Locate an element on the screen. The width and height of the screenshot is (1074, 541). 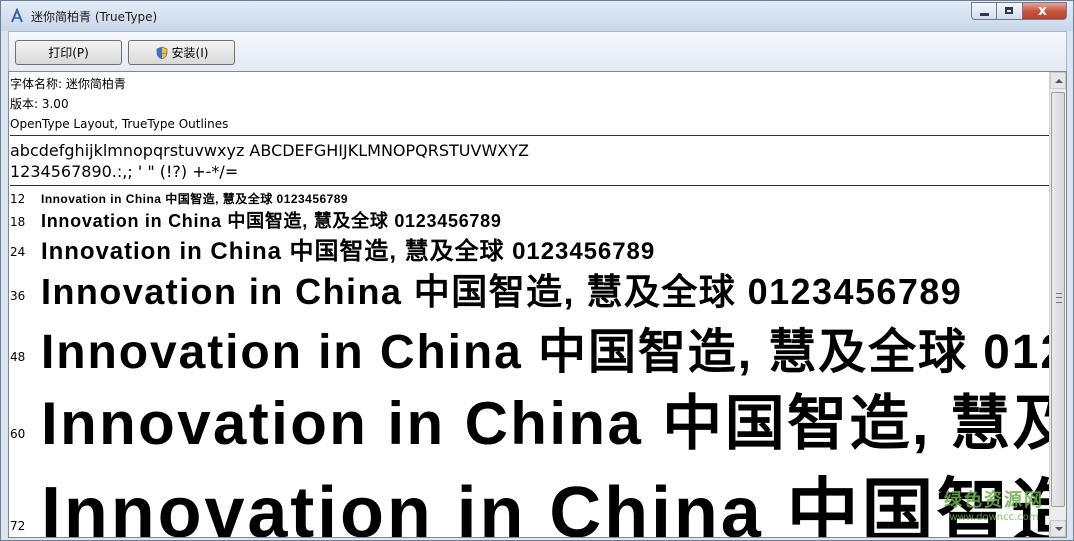
sample-size-label: 24 is located at coordinates (18, 252).